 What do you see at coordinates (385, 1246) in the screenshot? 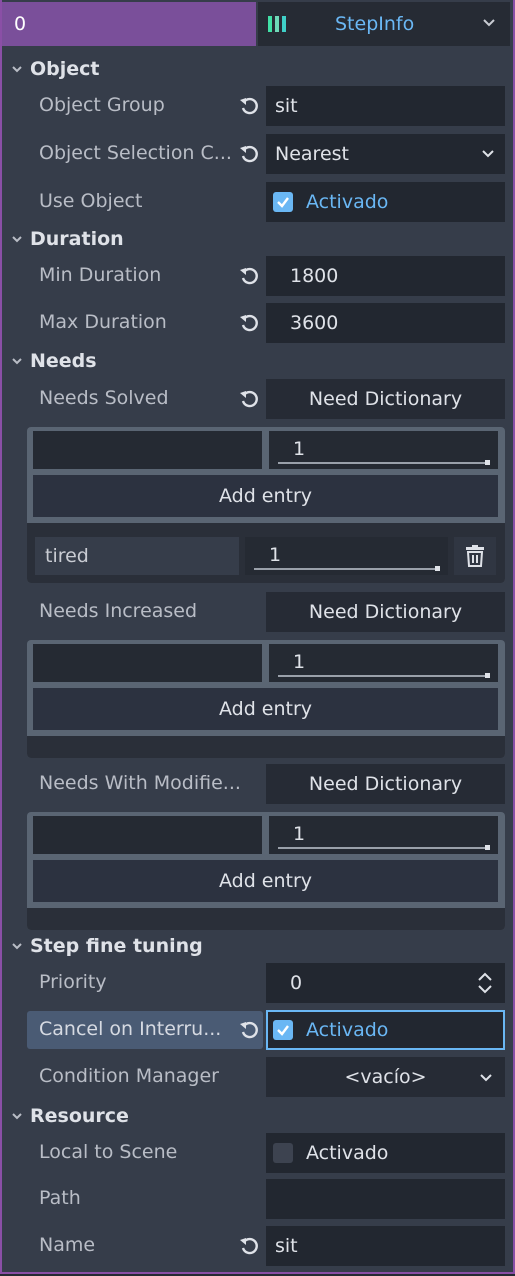
I see `name-input: sit` at bounding box center [385, 1246].